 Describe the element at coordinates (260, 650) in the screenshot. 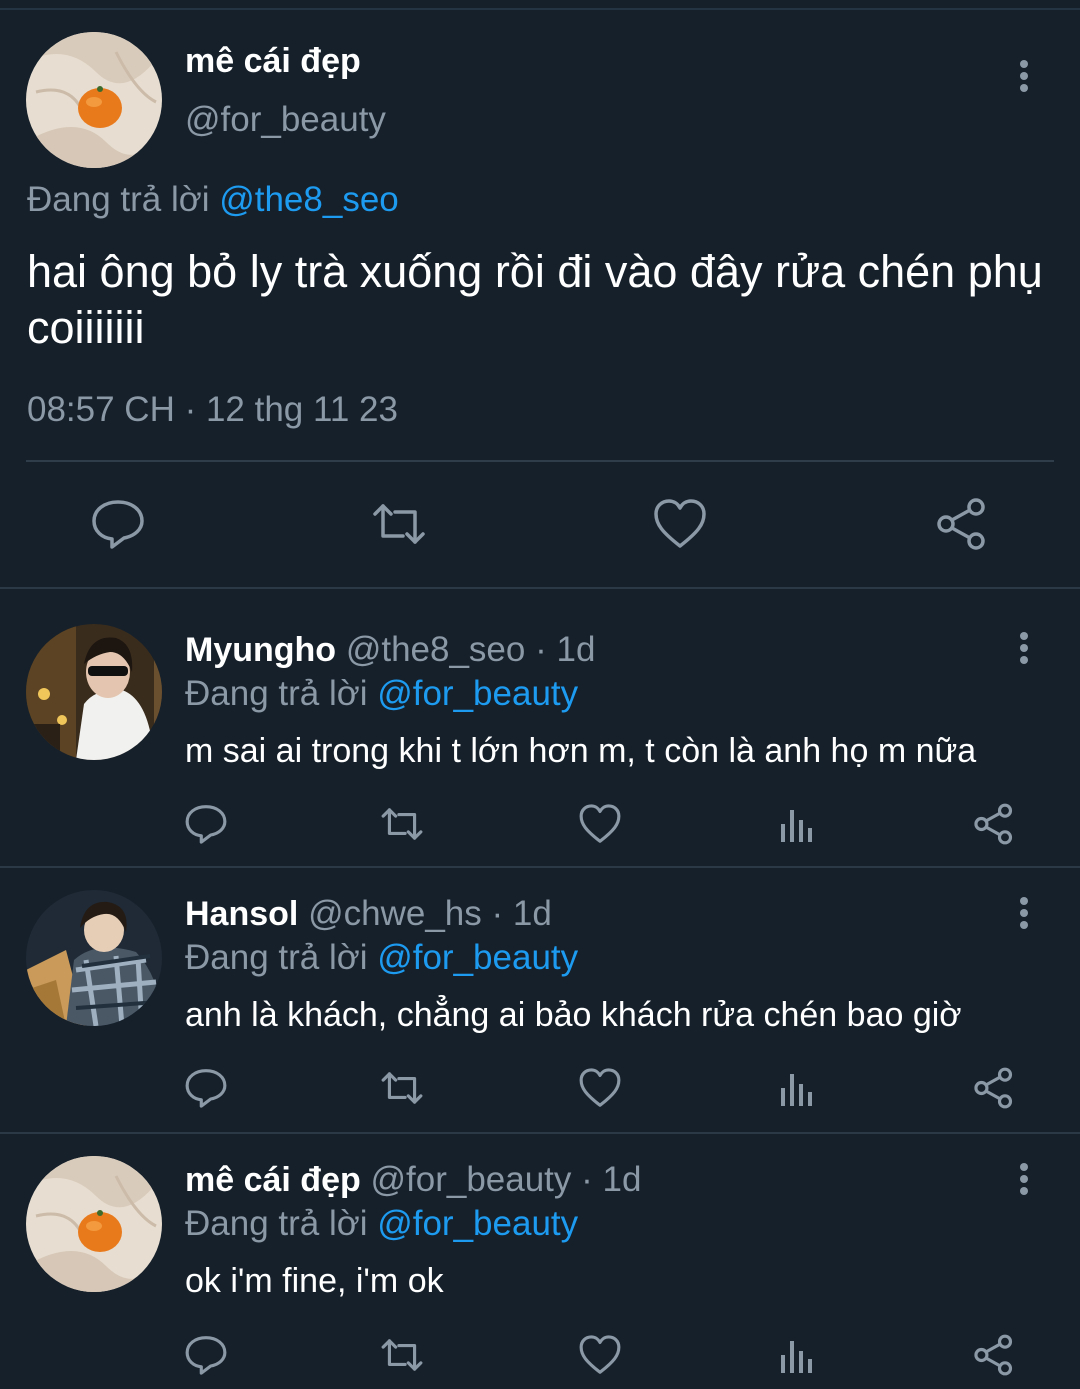

I see `author-name: Myungho` at that location.